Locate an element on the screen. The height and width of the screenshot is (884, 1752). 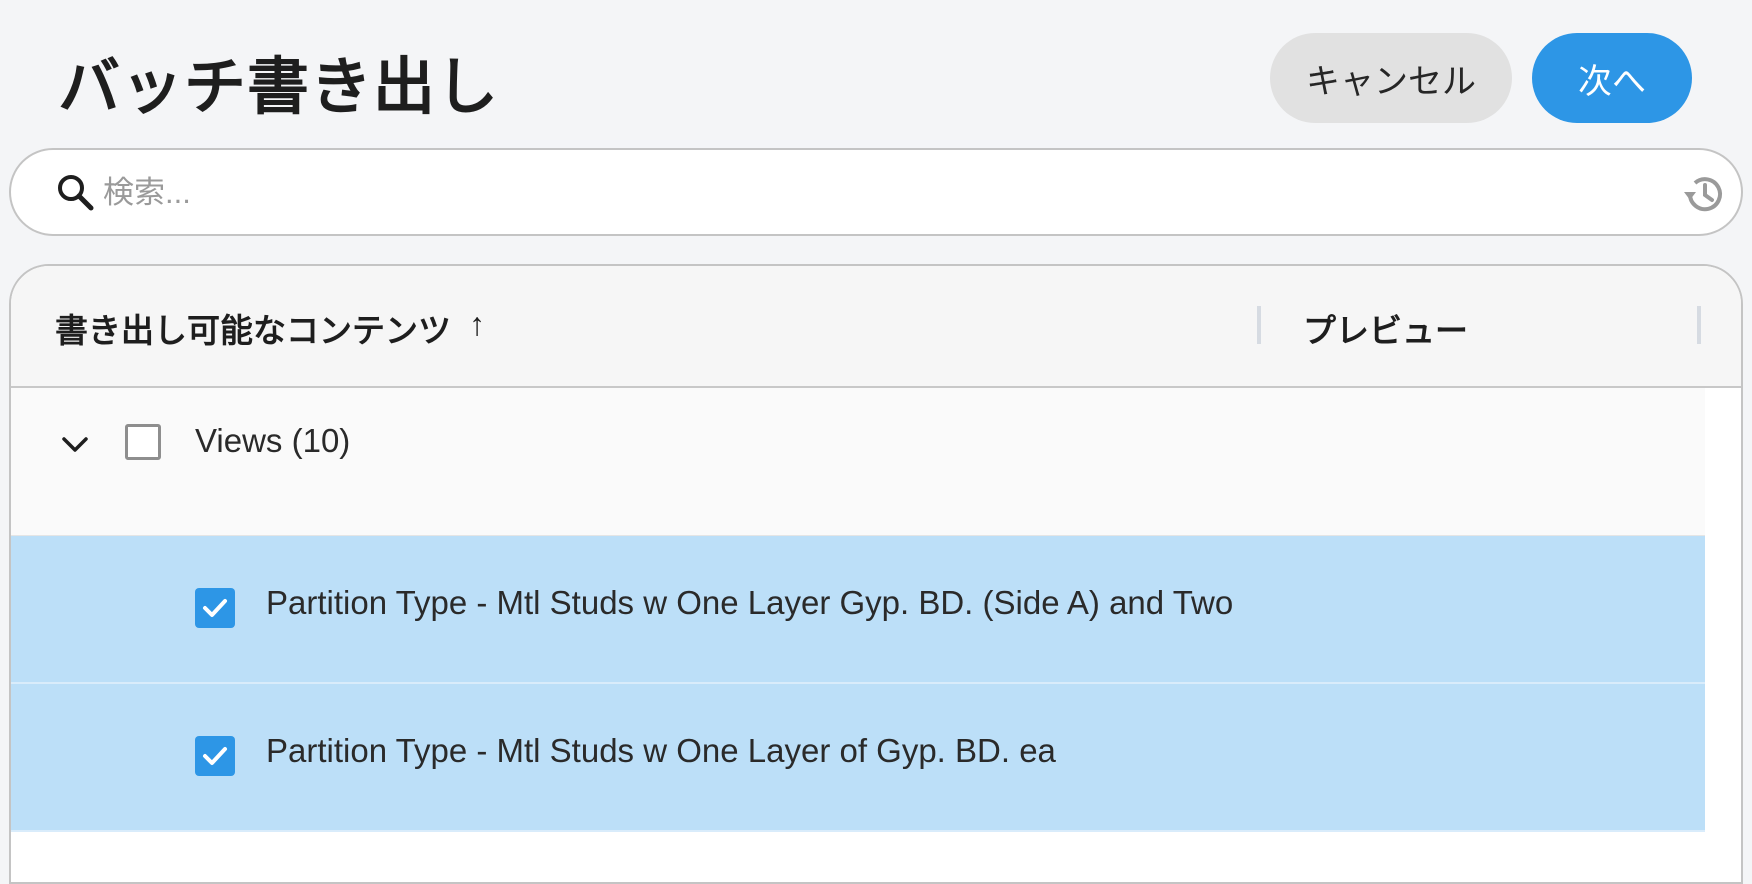
column-header-content: 書き出し可能なコンテンツ ↑ is located at coordinates (270, 328).